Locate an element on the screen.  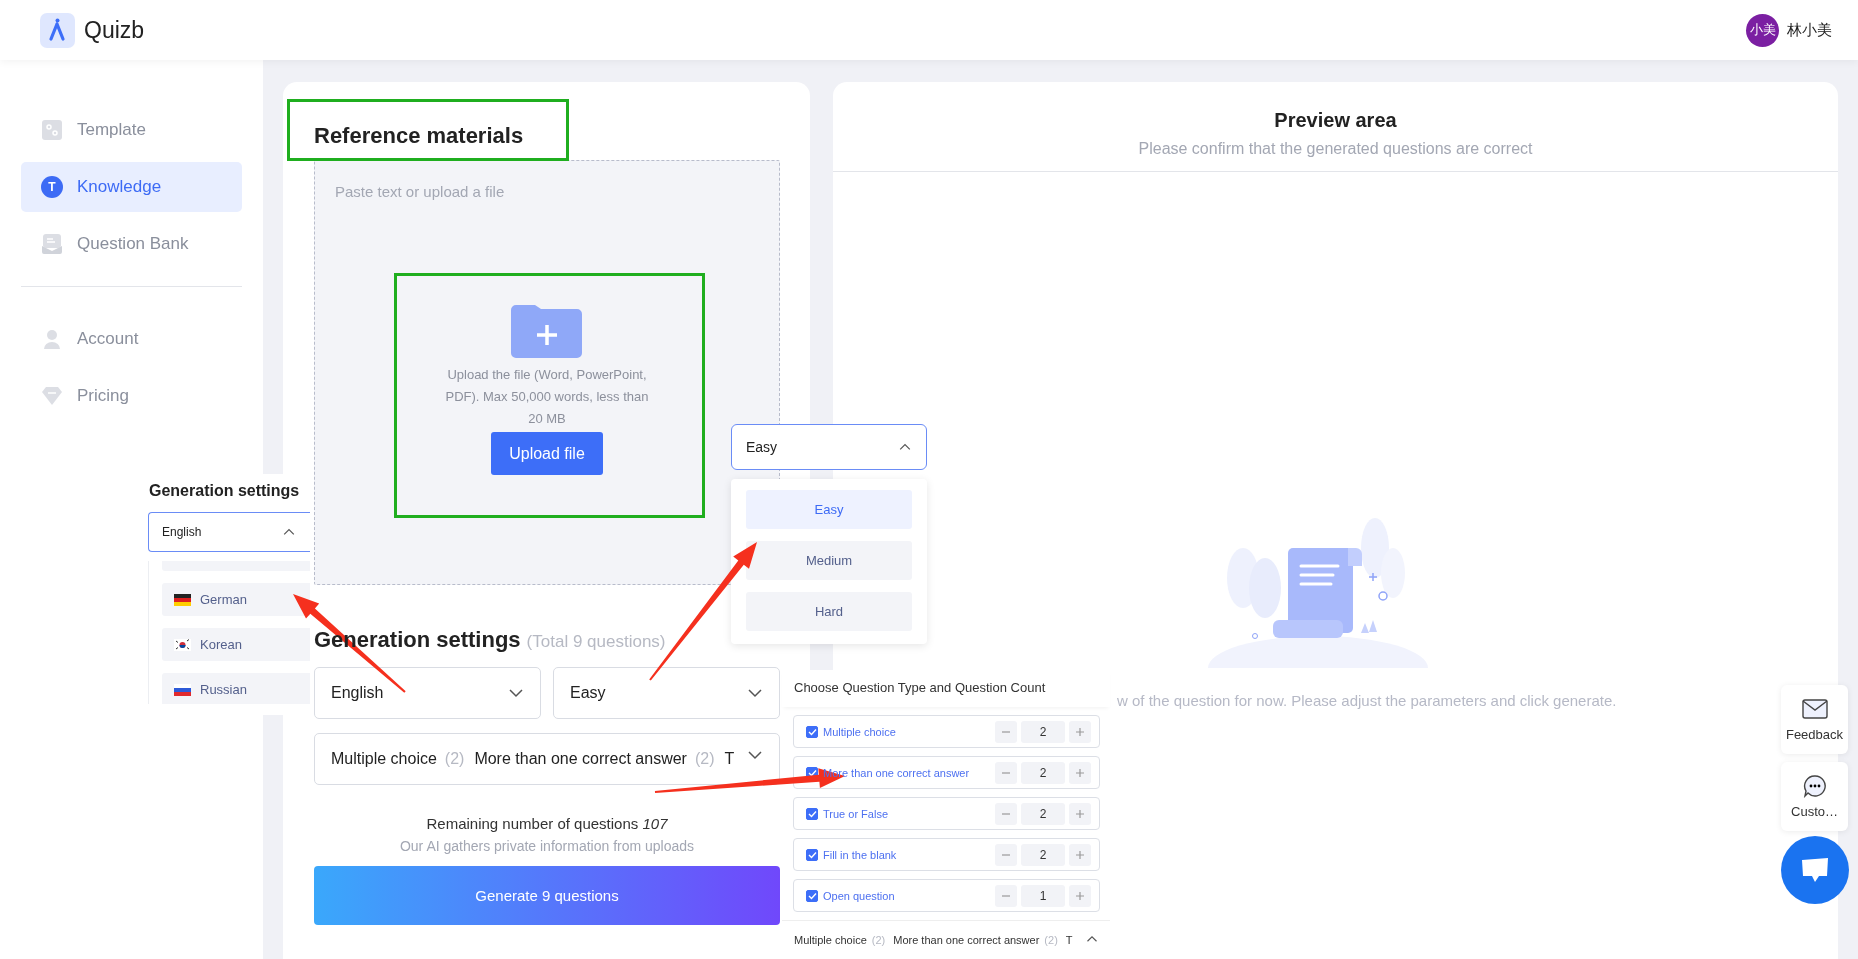
placeholder-text: Paste text or upload a file is located at coordinates (420, 191).